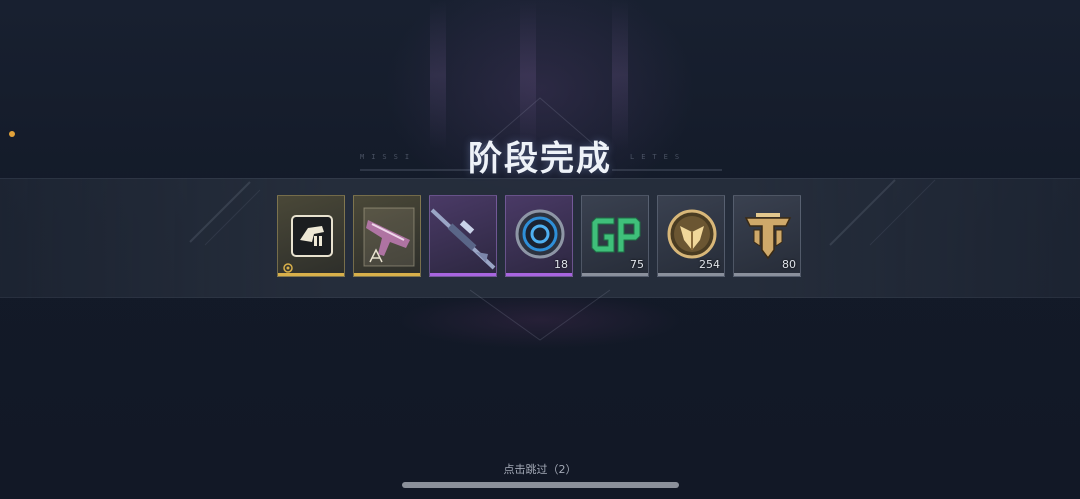 This screenshot has height=499, width=1080. Describe the element at coordinates (767, 236) in the screenshot. I see `reward-item-battle-pass-emblem: 80` at that location.